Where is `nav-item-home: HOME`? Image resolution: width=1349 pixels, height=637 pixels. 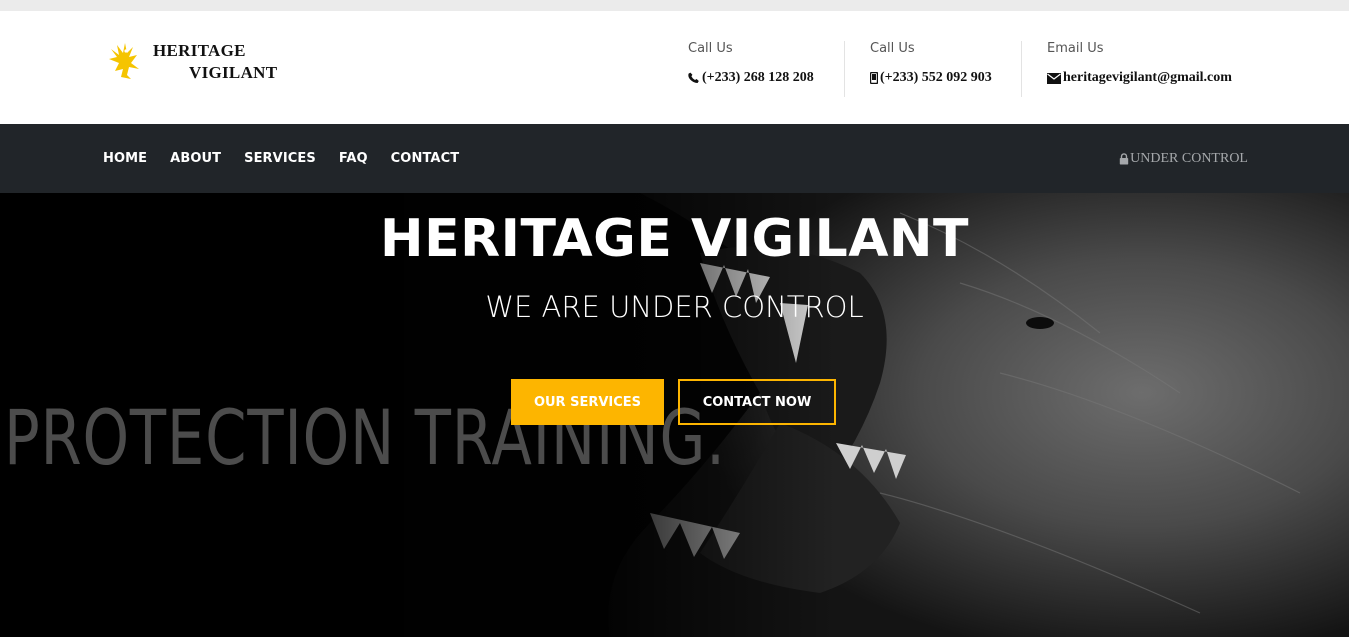 nav-item-home: HOME is located at coordinates (125, 158).